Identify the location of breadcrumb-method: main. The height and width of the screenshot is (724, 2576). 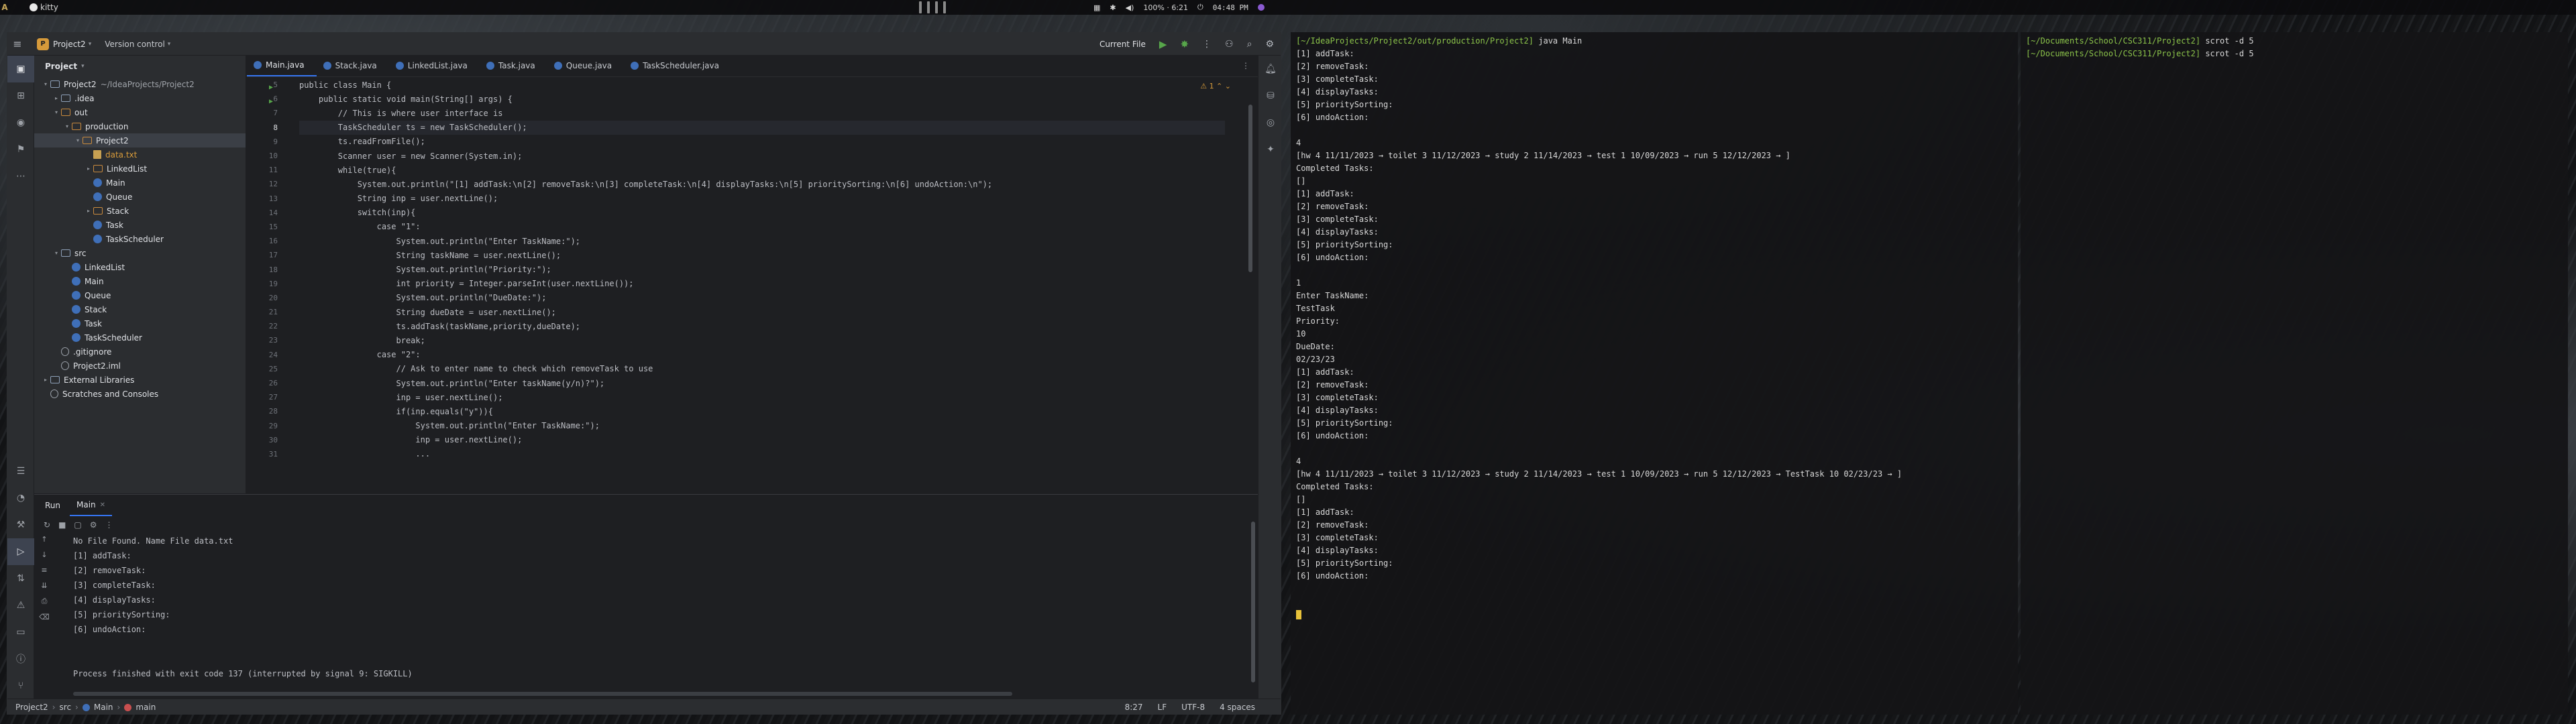
(146, 707).